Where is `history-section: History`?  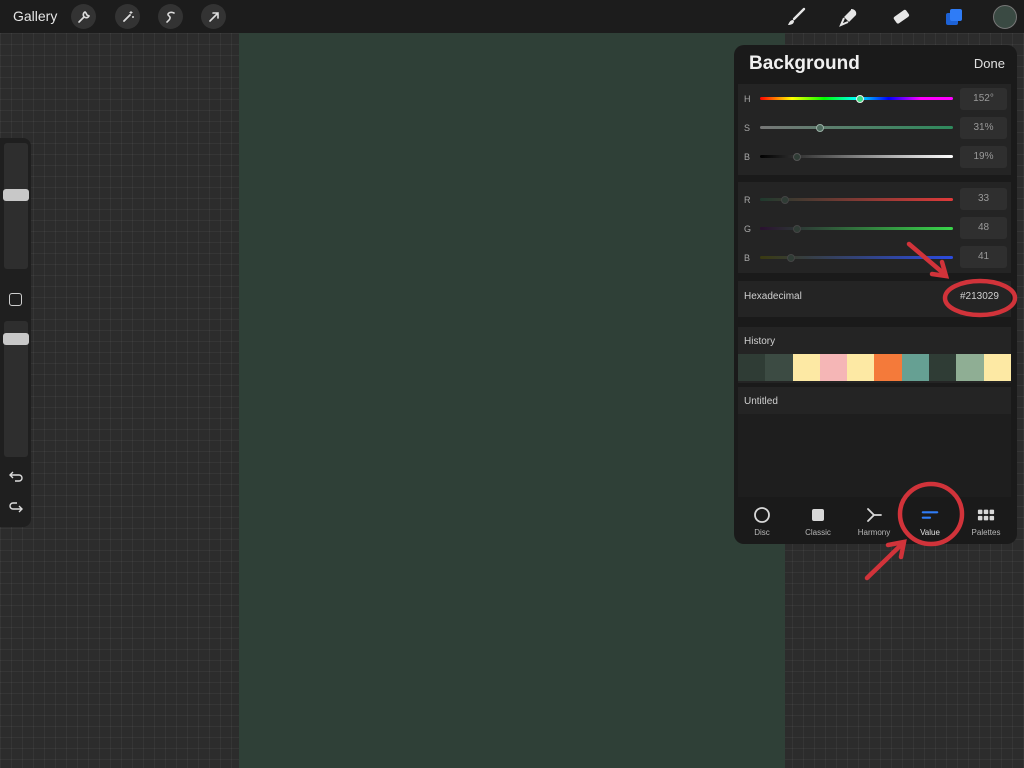
history-section: History is located at coordinates (874, 355).